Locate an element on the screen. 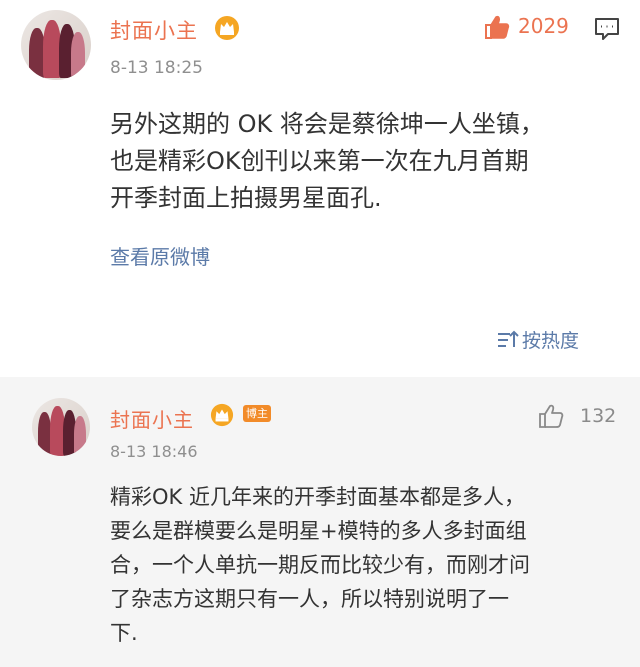 The height and width of the screenshot is (667, 640). content-line: 开季封面上拍摄男星面孔. is located at coordinates (246, 198).